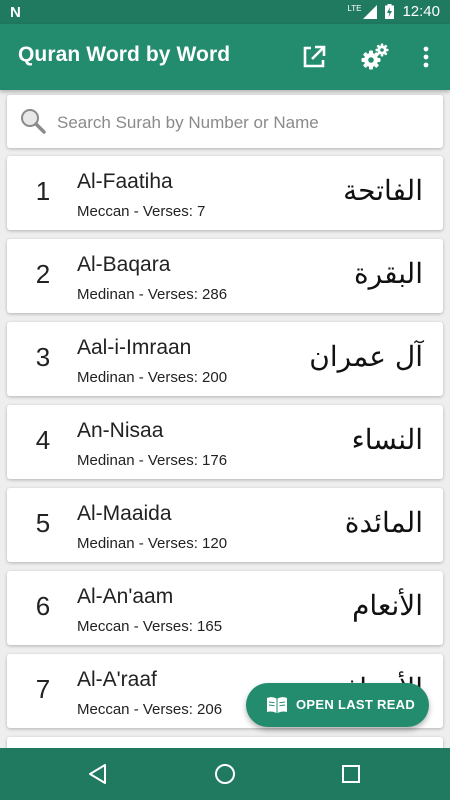 Image resolution: width=450 pixels, height=800 pixels. Describe the element at coordinates (383, 190) in the screenshot. I see `surah-arabic-name: الفاتحة` at that location.